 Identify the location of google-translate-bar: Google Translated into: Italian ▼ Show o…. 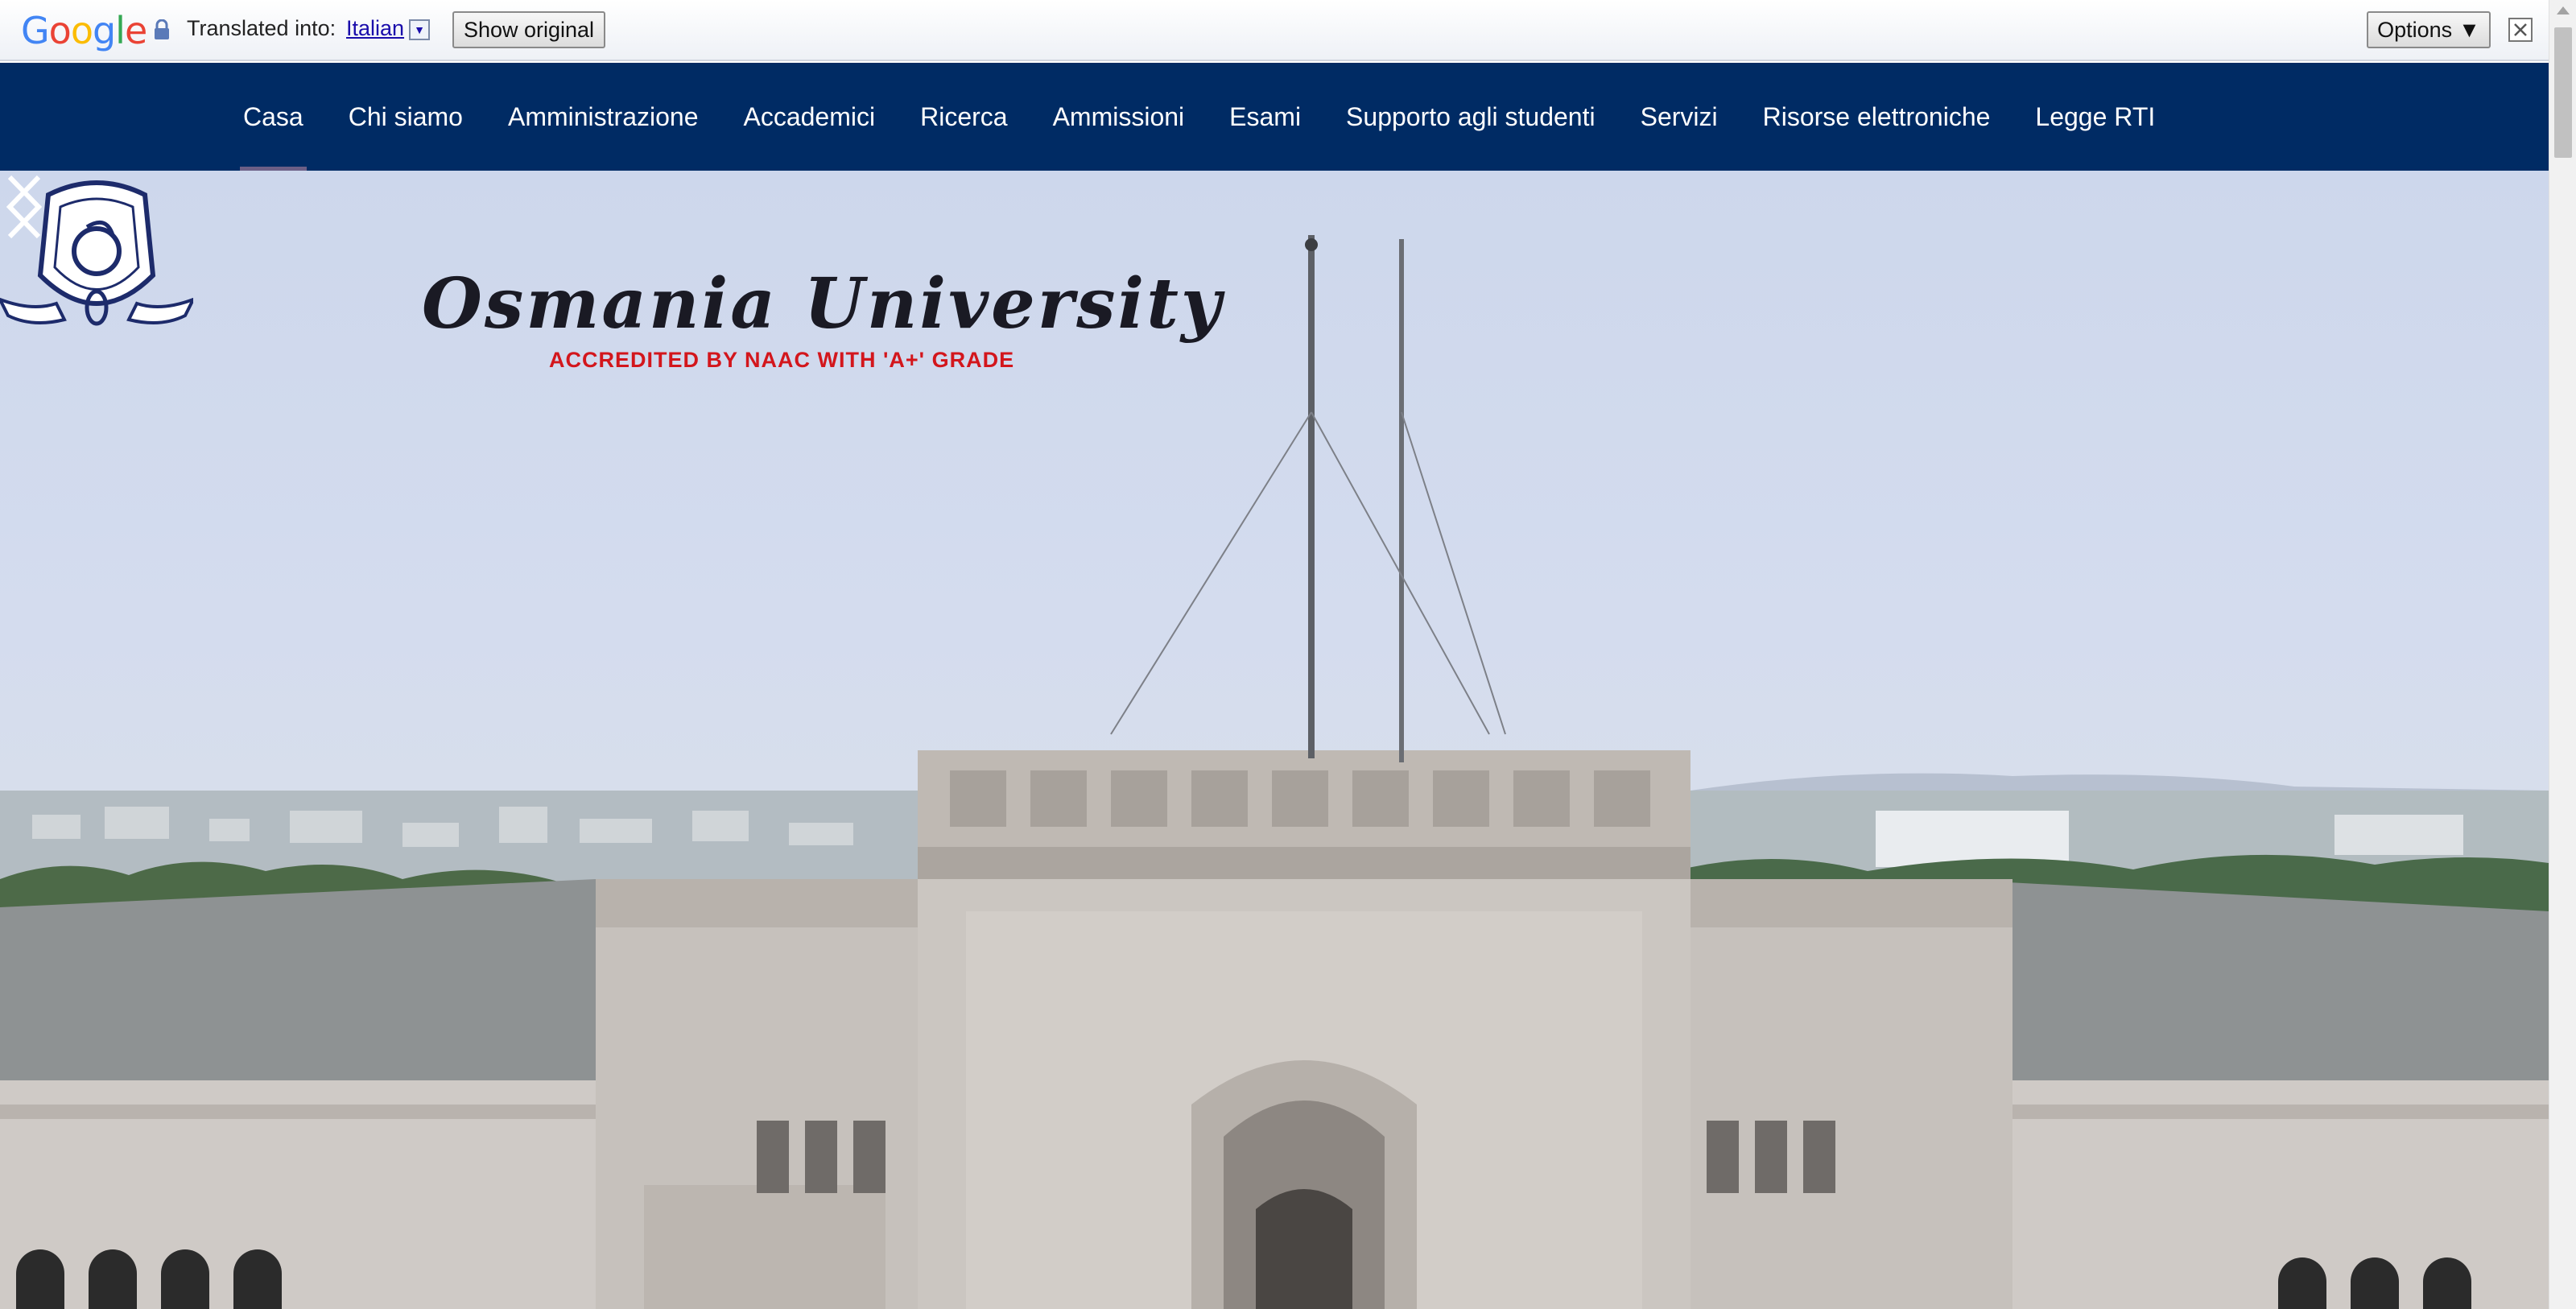
(1274, 30).